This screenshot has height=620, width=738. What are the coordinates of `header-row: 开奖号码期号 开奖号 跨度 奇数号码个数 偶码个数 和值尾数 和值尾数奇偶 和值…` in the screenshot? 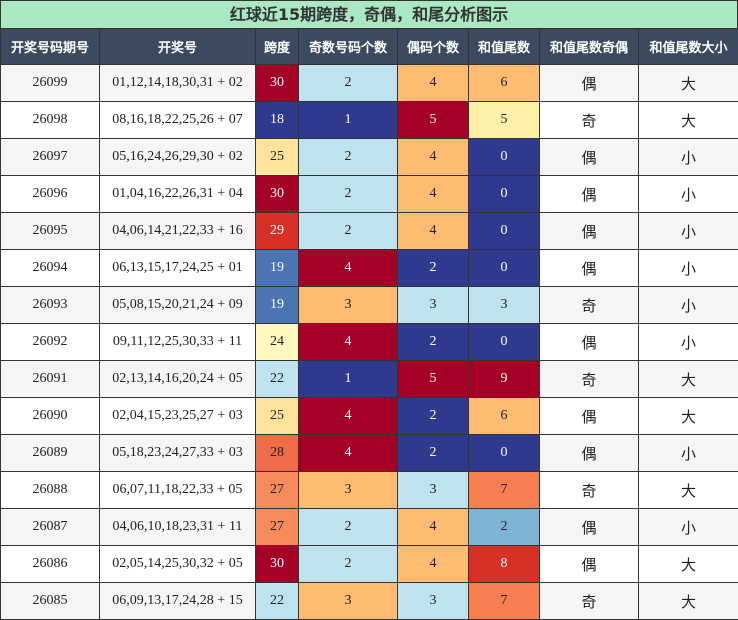 It's located at (369, 47).